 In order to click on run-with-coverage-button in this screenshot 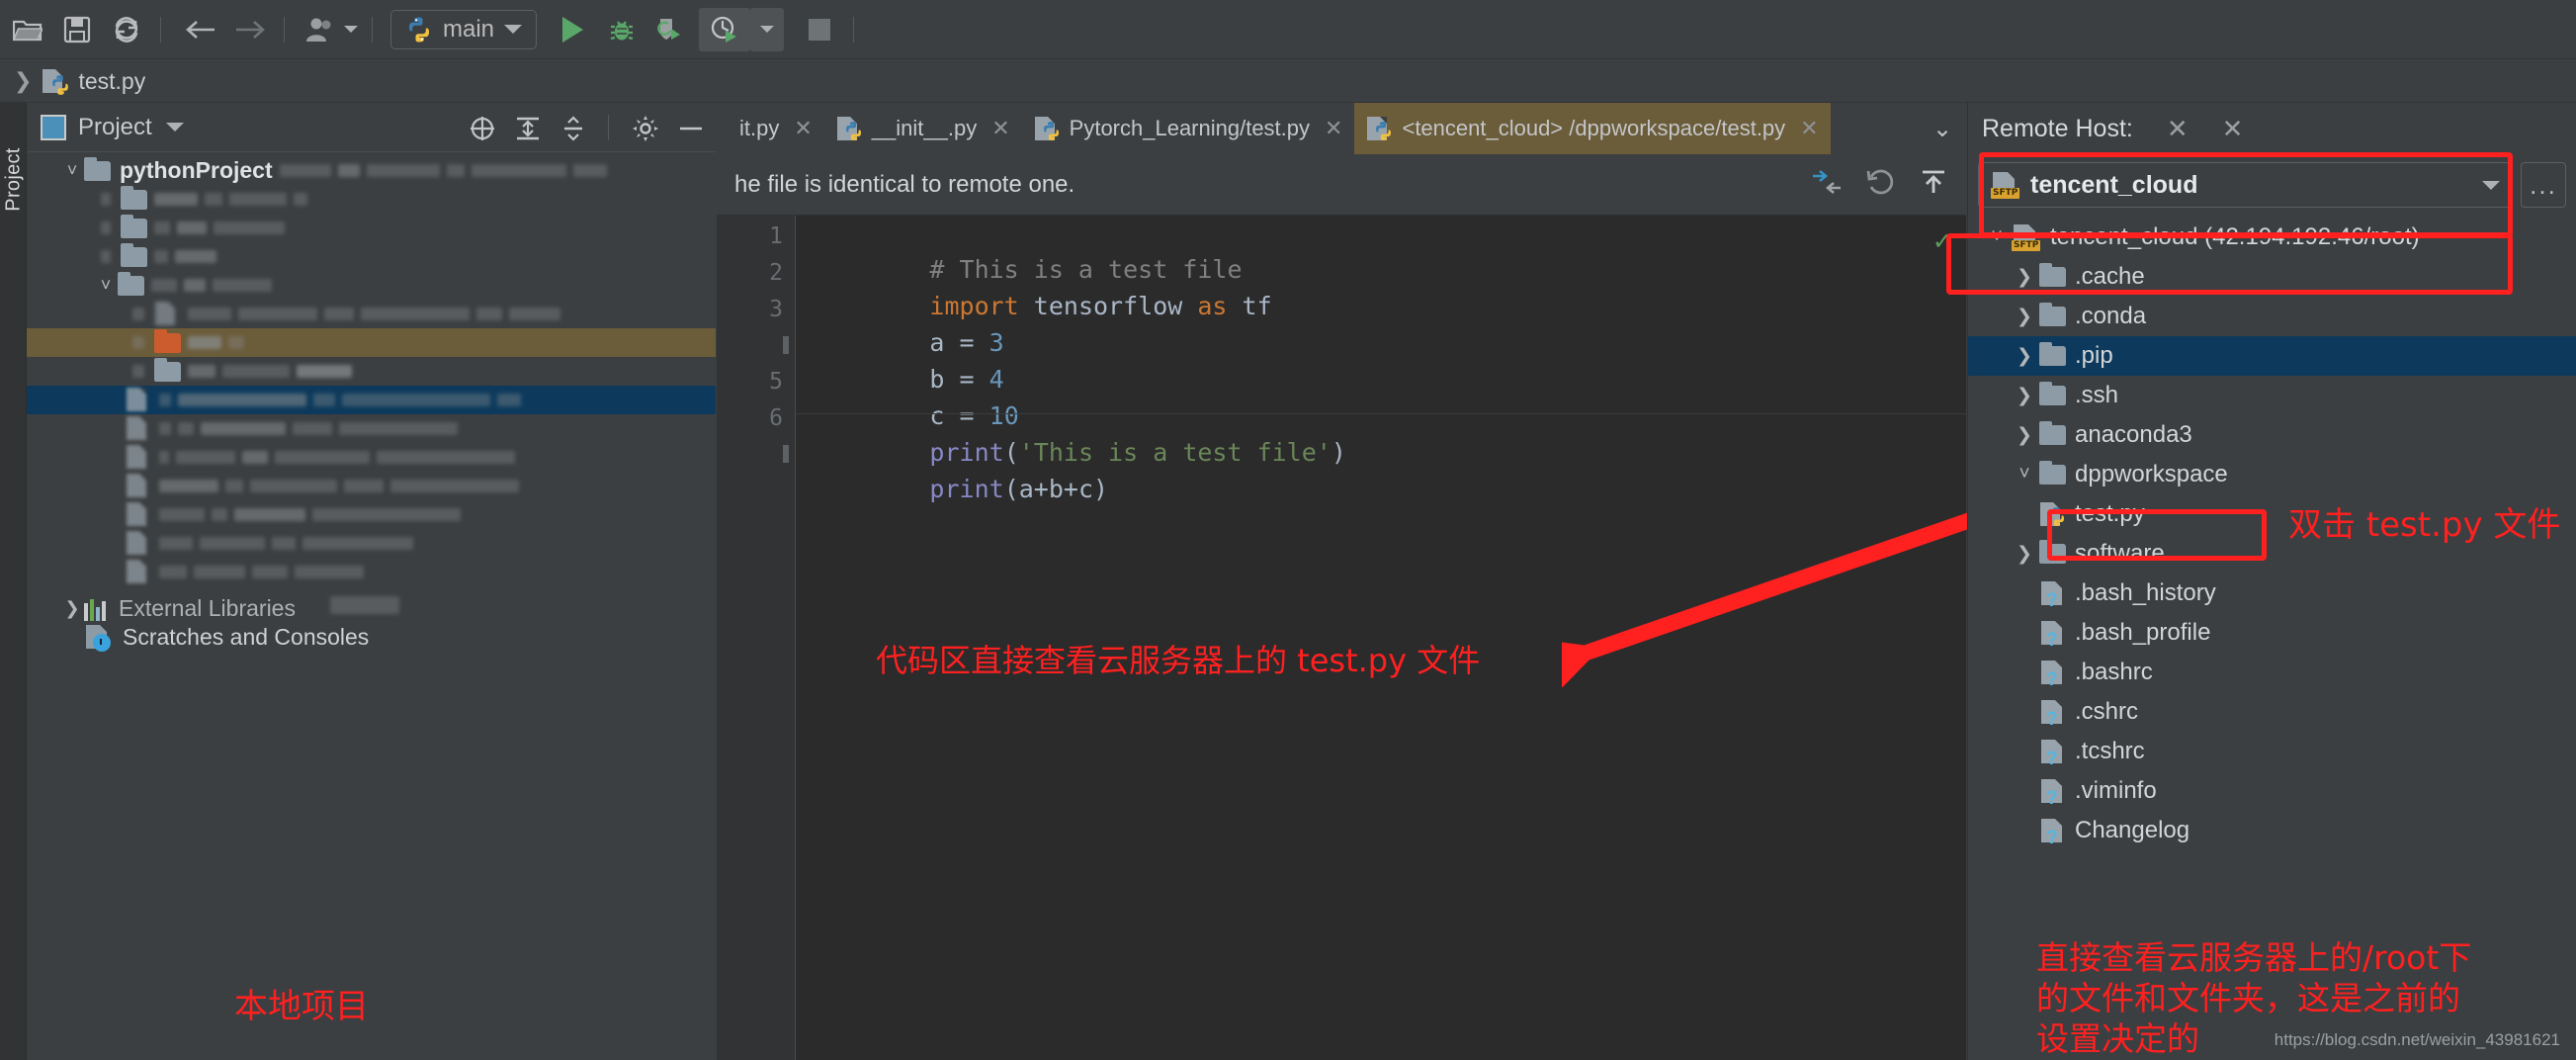, I will do `click(671, 29)`.